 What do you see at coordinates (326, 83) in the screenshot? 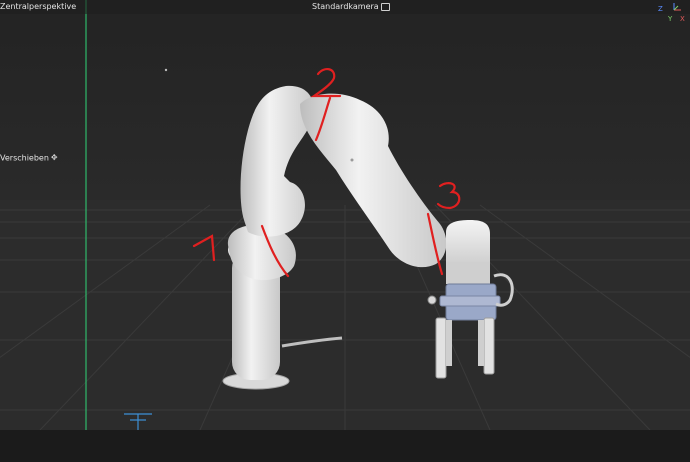
I see `annotation-two-glyph` at bounding box center [326, 83].